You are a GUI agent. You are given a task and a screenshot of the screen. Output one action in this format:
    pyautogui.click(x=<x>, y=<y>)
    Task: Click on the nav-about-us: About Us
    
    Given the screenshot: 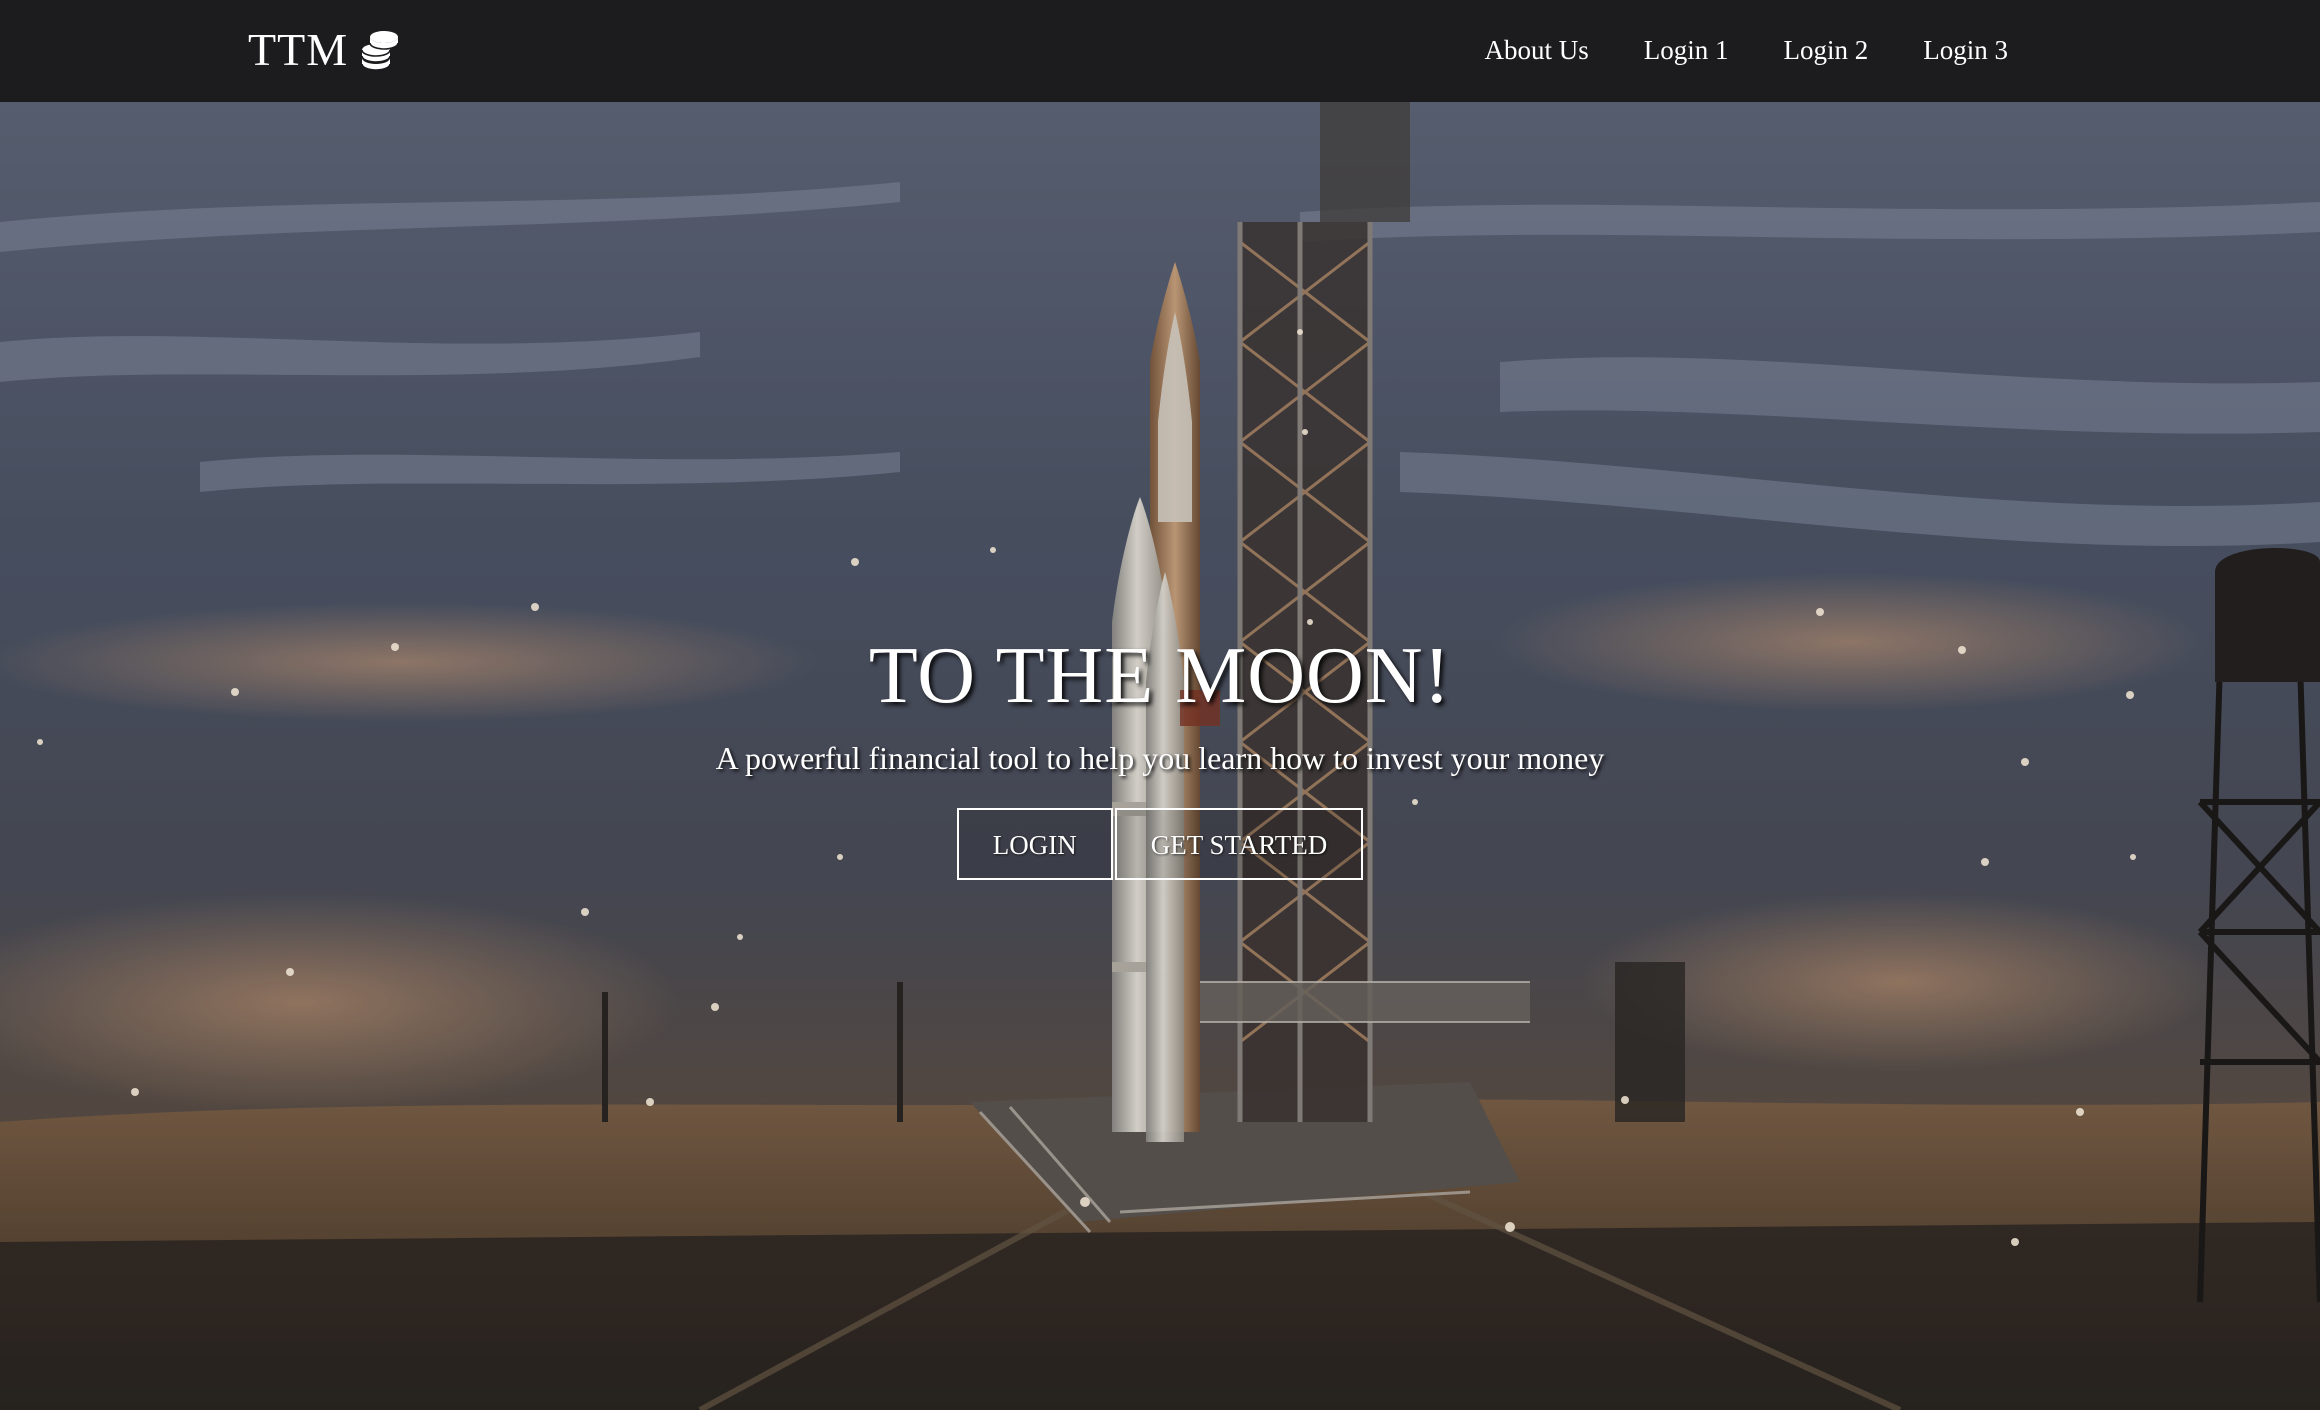 What is the action you would take?
    pyautogui.click(x=1536, y=50)
    